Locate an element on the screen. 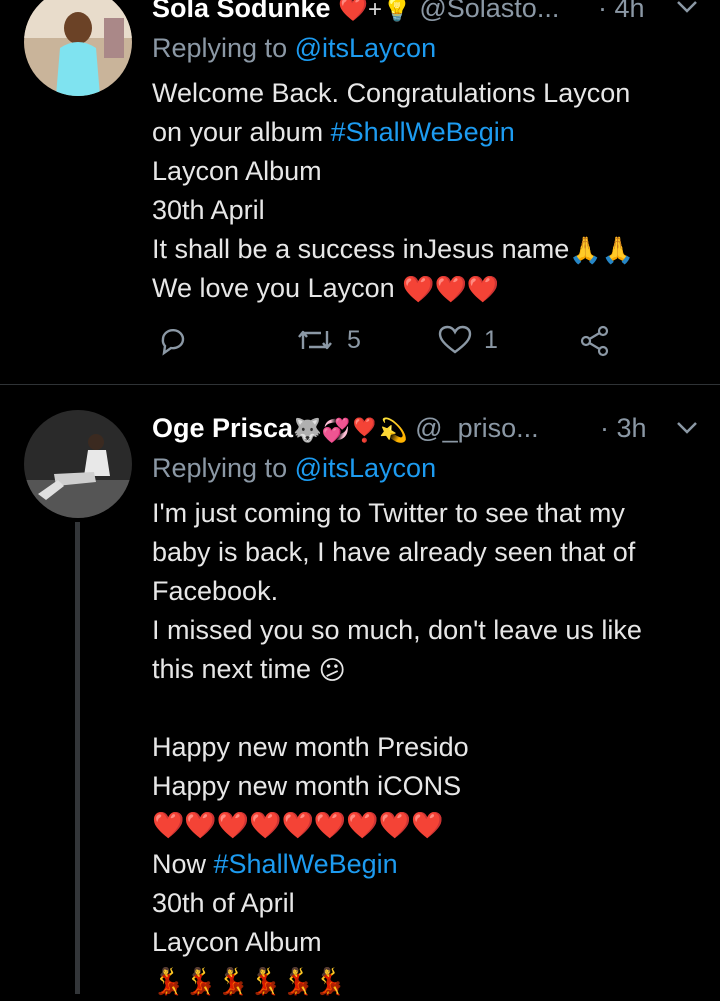  name-emoji: ❤️+💡 is located at coordinates (375, 11).